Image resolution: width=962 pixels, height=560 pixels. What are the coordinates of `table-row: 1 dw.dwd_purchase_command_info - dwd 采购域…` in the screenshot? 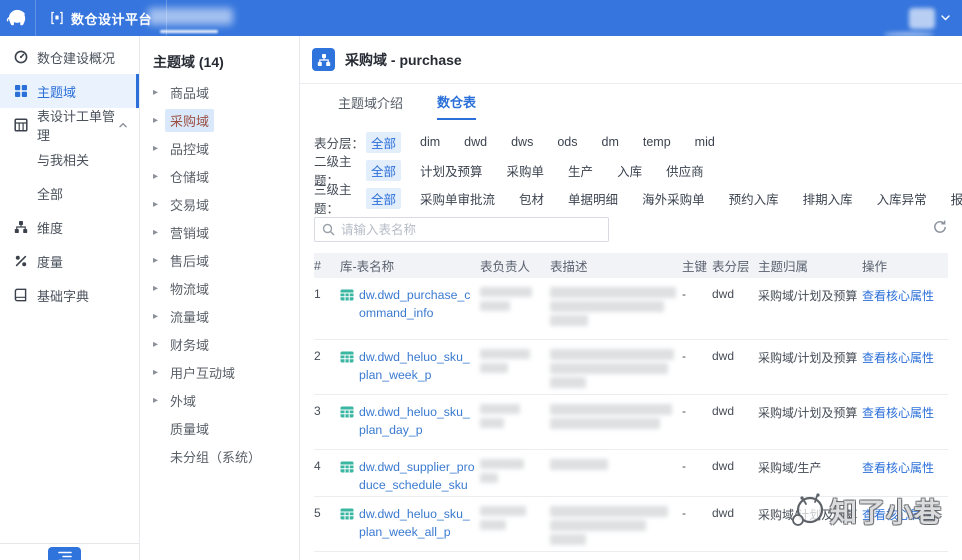 It's located at (631, 309).